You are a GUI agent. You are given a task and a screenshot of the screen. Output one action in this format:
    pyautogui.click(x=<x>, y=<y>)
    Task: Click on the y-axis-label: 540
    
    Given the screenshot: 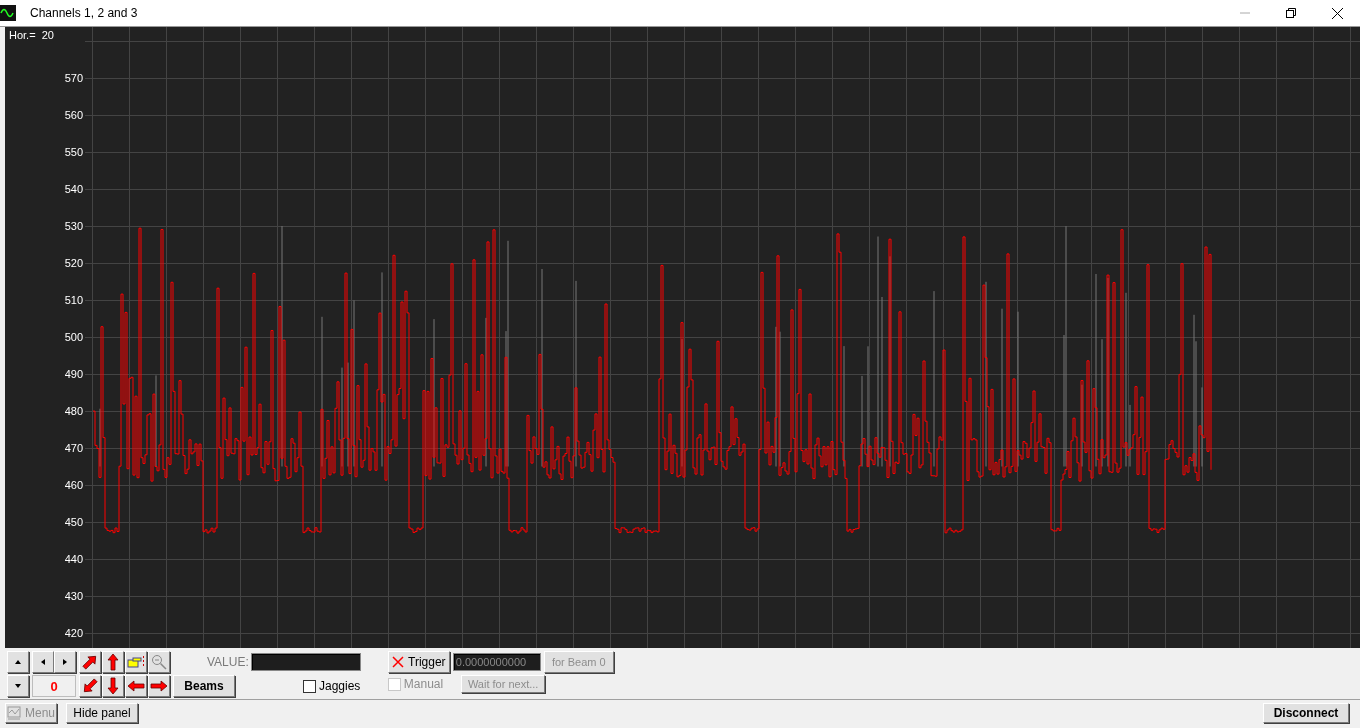 What is the action you would take?
    pyautogui.click(x=73, y=189)
    